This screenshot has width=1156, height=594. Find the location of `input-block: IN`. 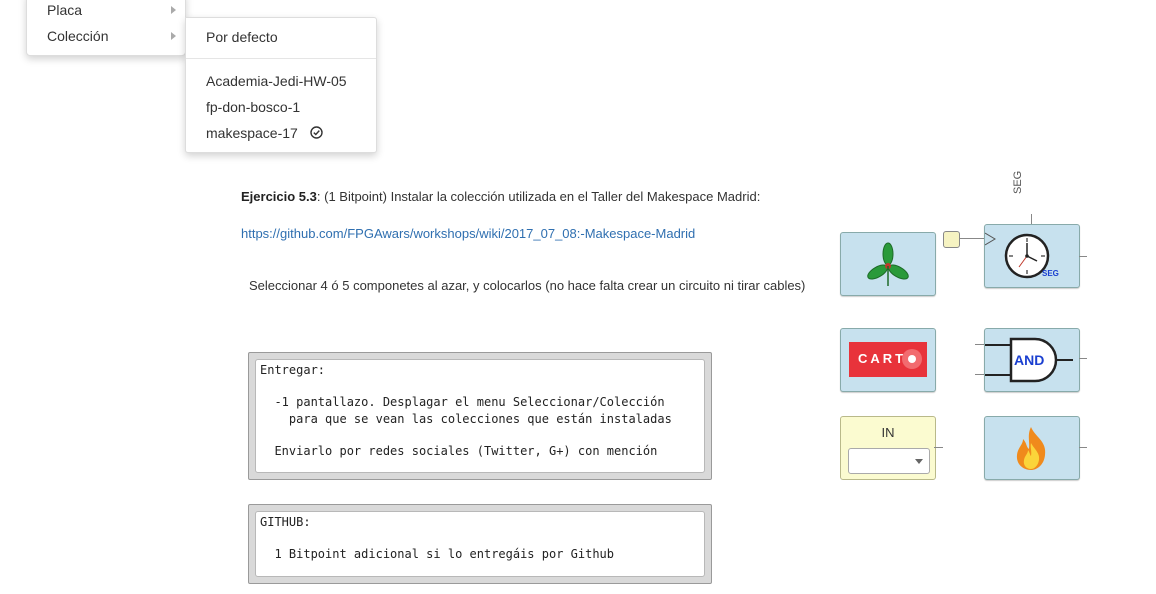

input-block: IN is located at coordinates (888, 448).